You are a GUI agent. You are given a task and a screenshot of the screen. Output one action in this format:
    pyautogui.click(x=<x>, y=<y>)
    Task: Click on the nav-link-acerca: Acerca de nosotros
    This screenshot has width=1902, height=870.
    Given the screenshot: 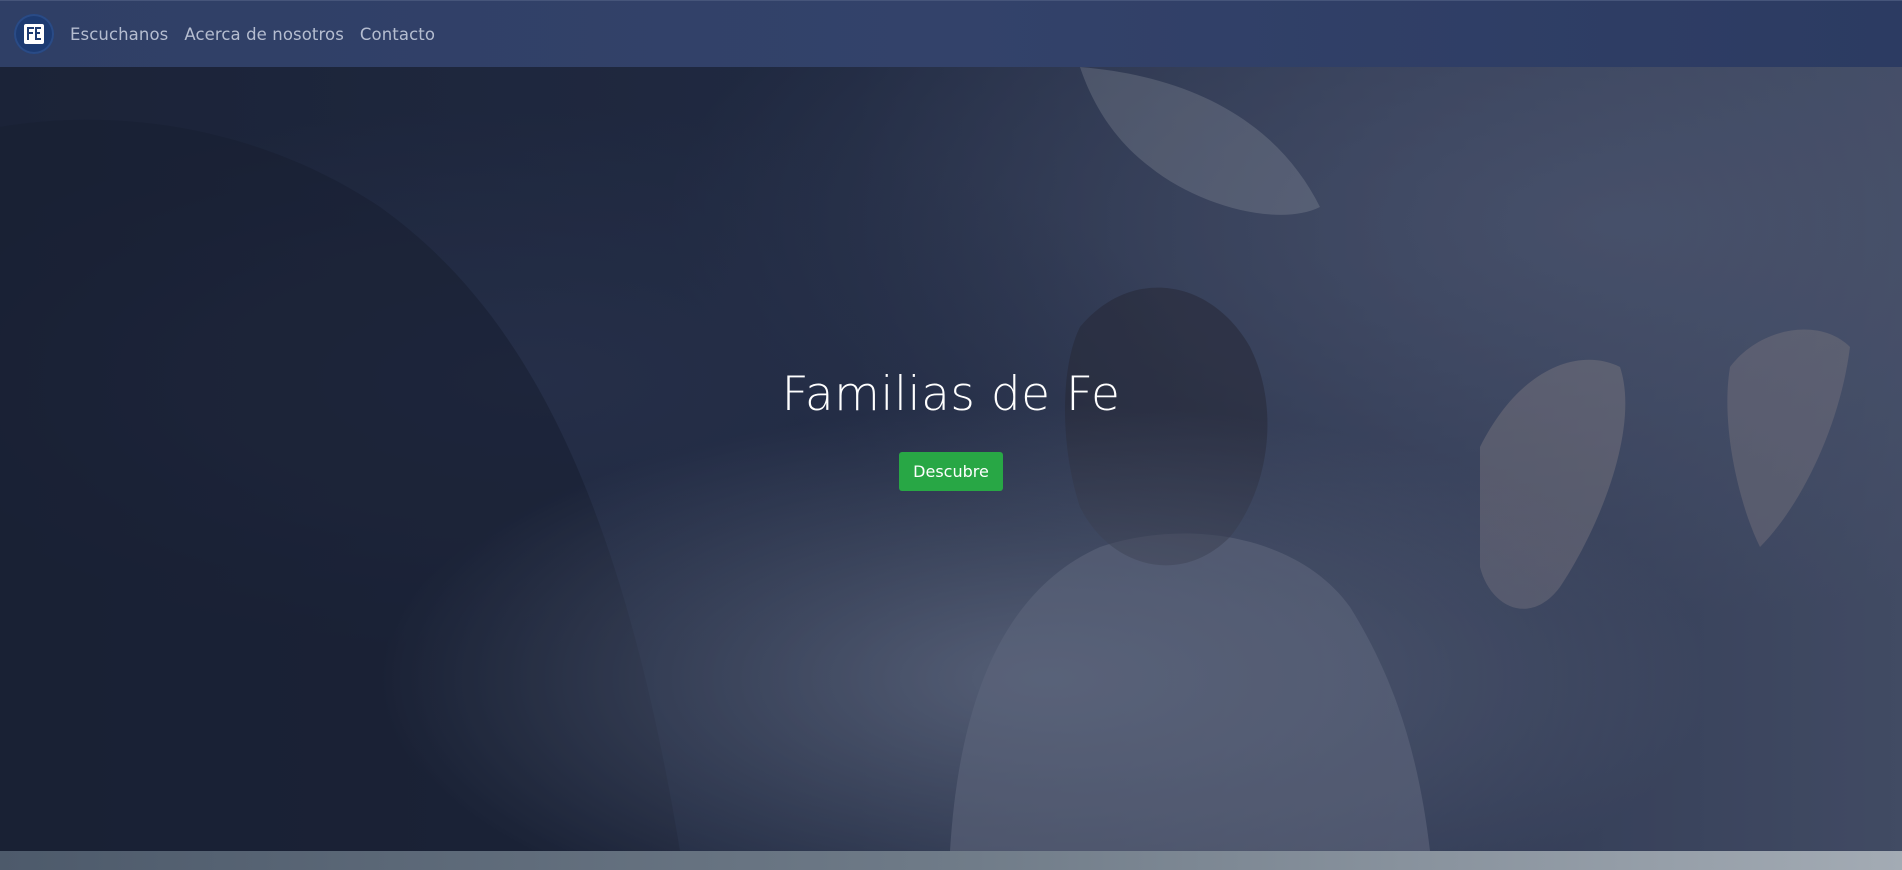 What is the action you would take?
    pyautogui.click(x=264, y=34)
    